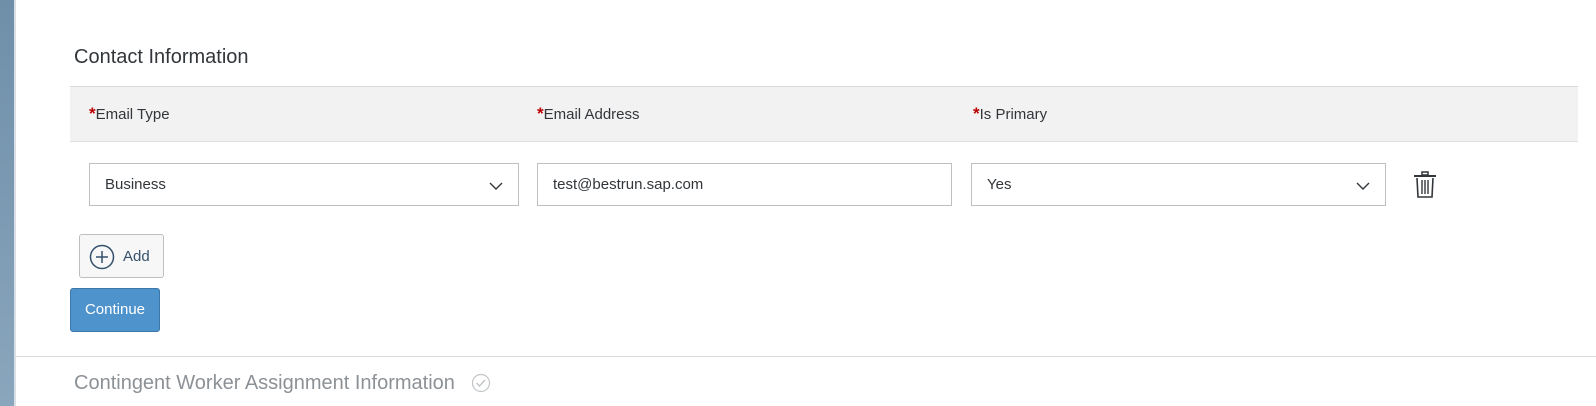 This screenshot has height=406, width=1596. I want to click on plus-circle-icon, so click(102, 257).